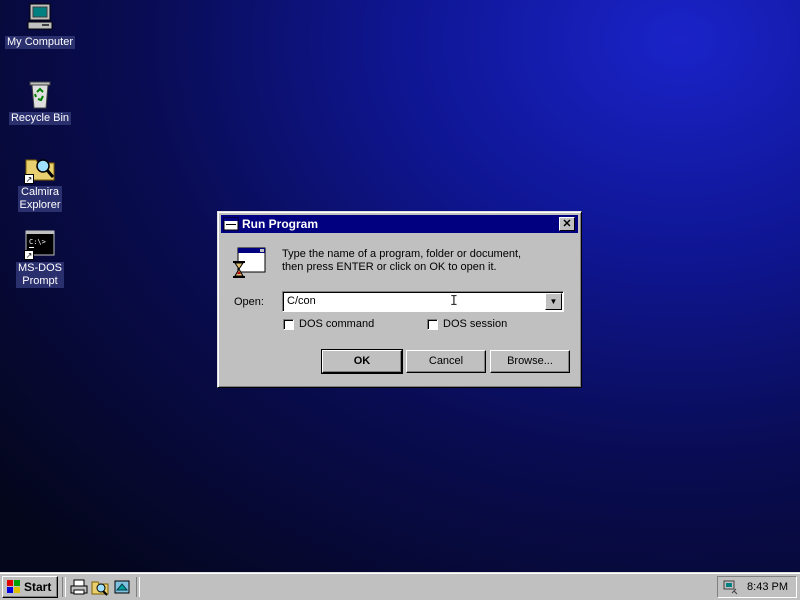  What do you see at coordinates (38, 587) in the screenshot?
I see `start-label: Start` at bounding box center [38, 587].